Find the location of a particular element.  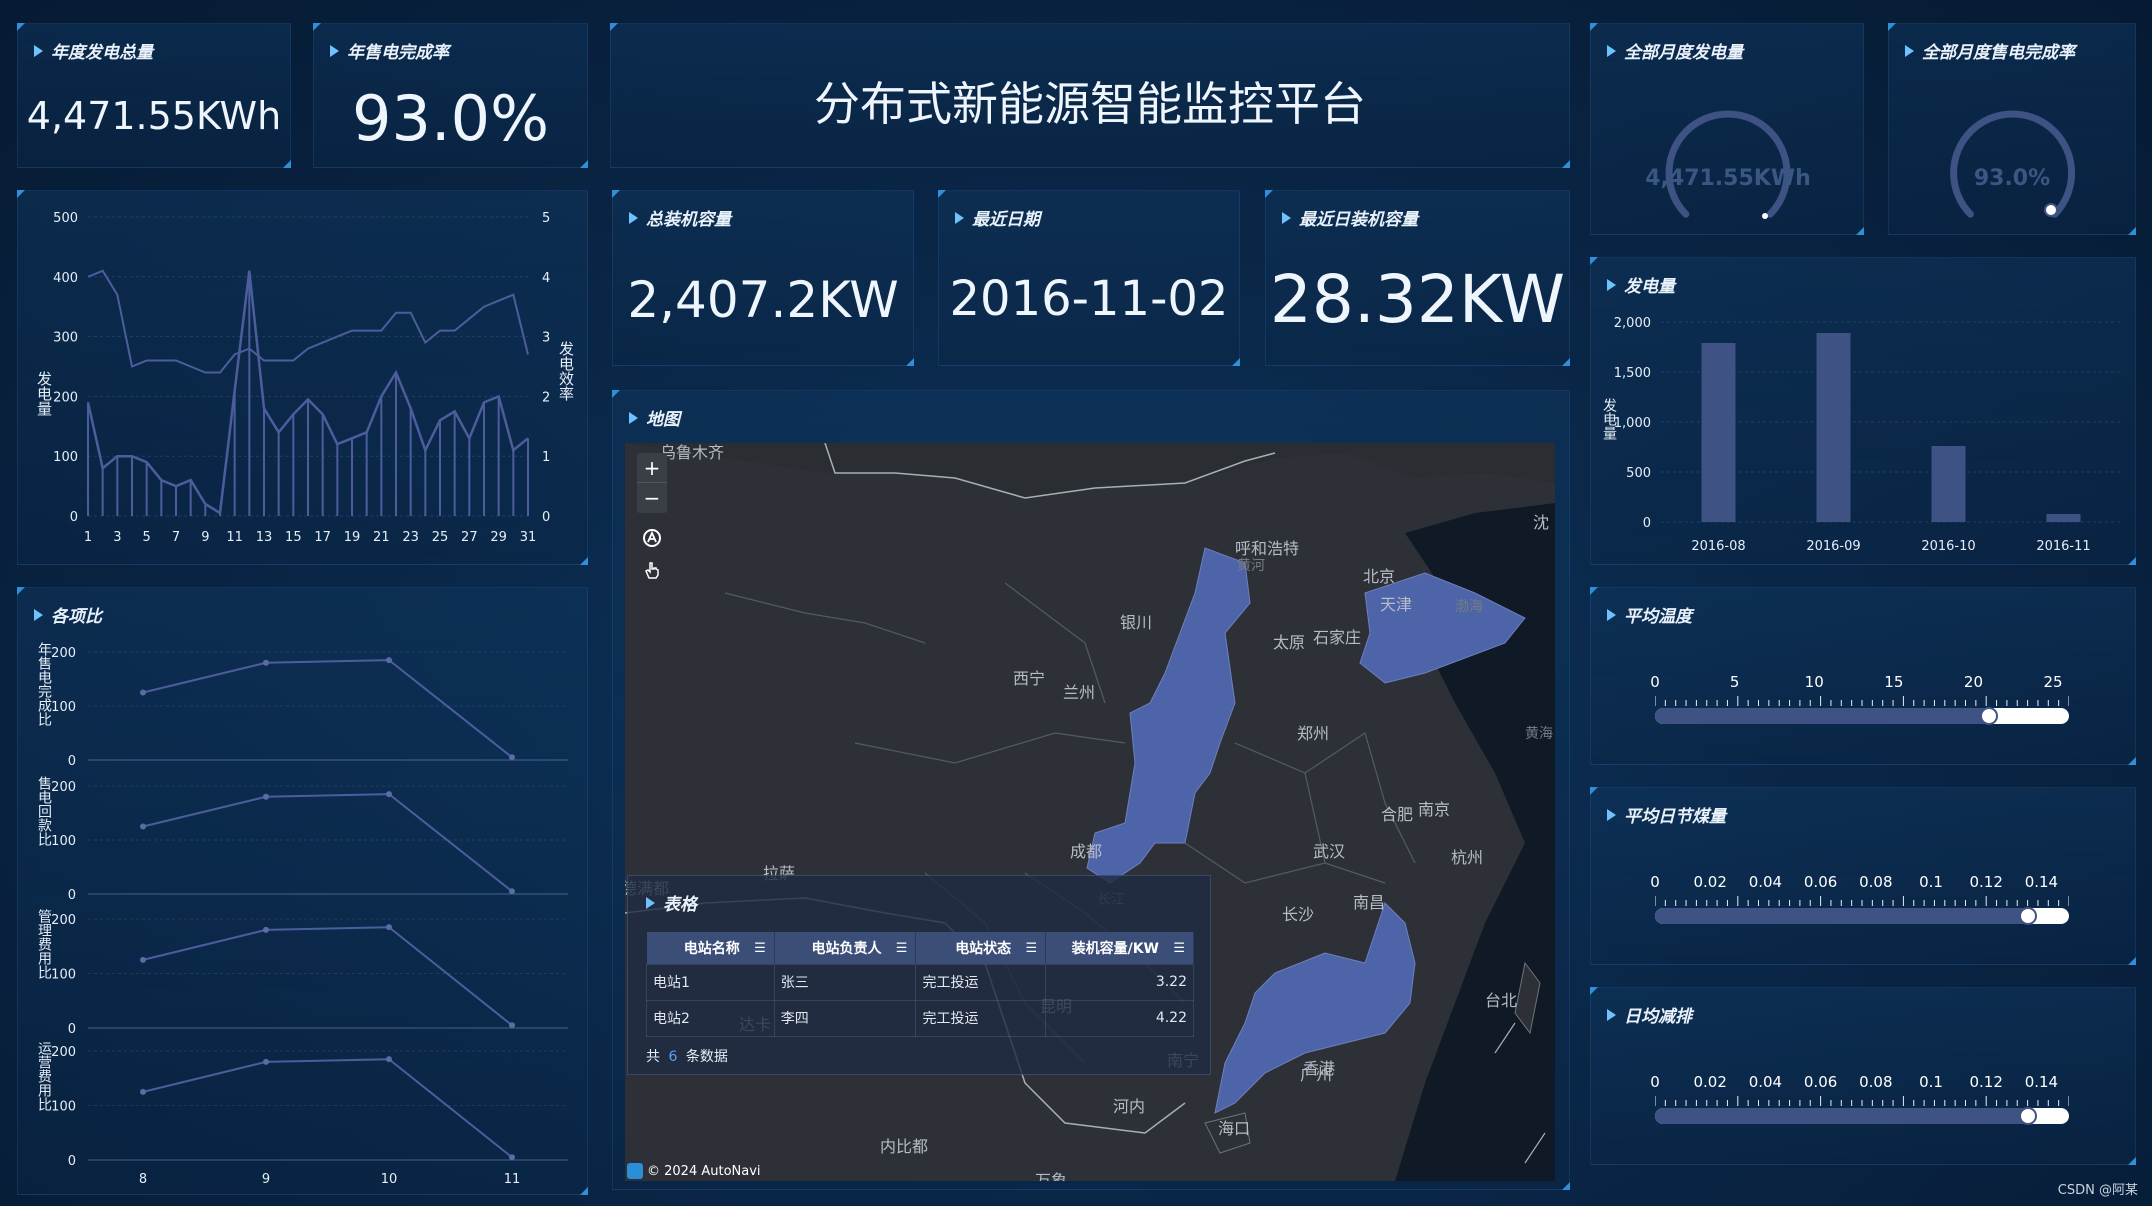

series-label: 运营费用比 is located at coordinates (44, 1076).